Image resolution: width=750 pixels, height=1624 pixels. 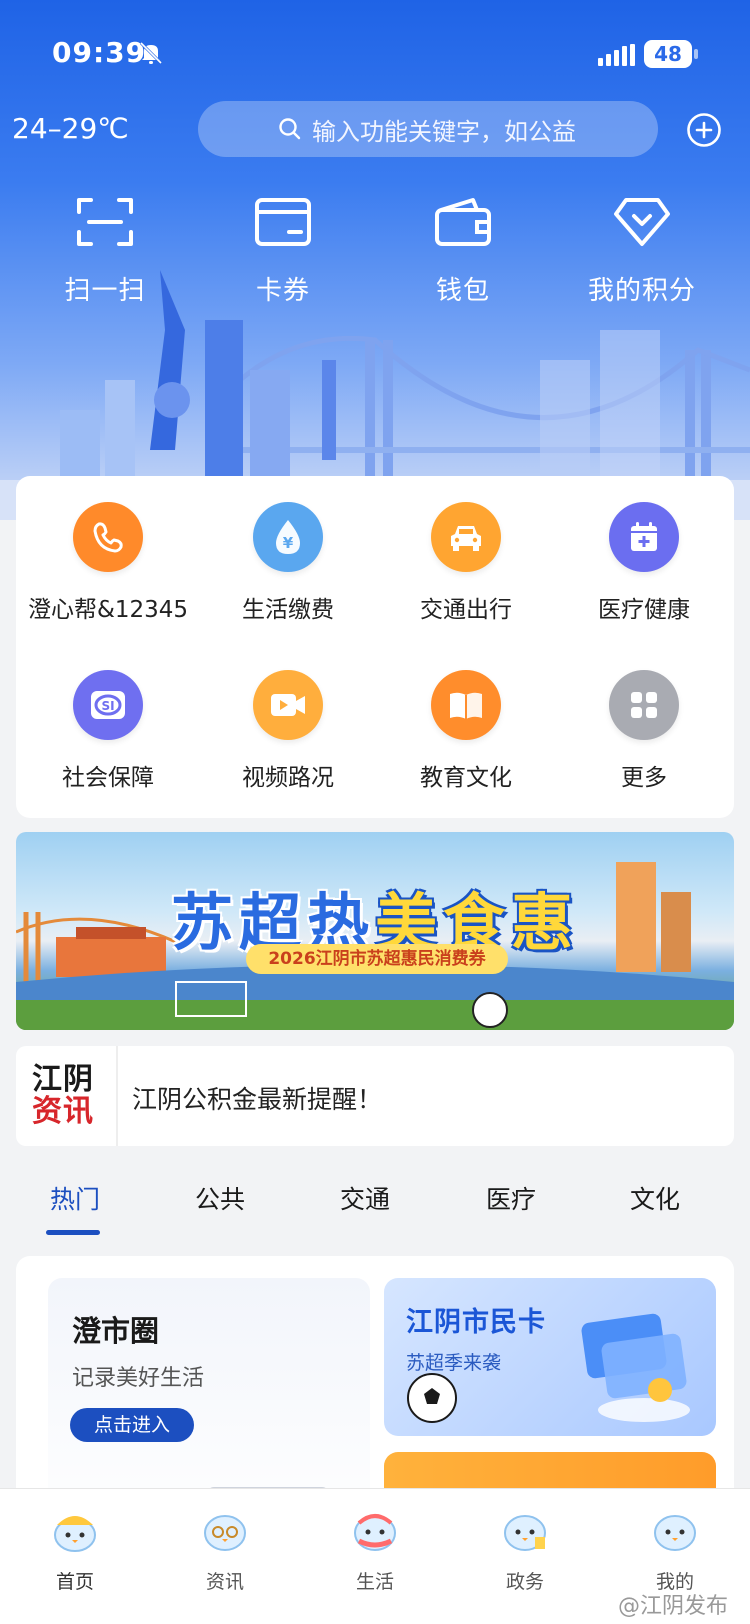 What do you see at coordinates (70, 128) in the screenshot?
I see `weather-temperature: 24–29℃` at bounding box center [70, 128].